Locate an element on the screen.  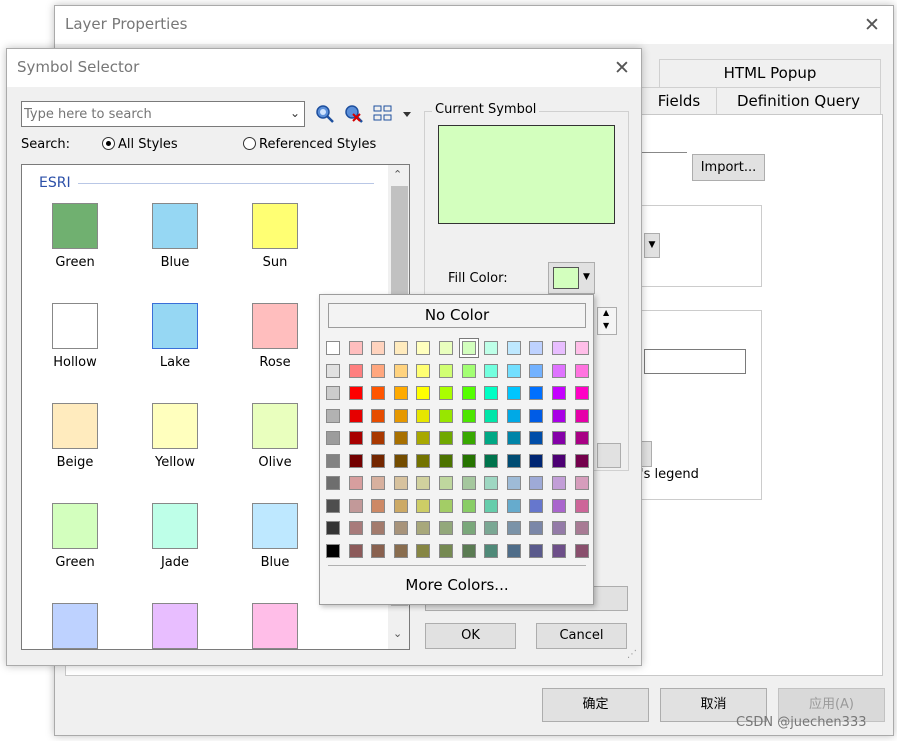
symbol-tile: Beige is located at coordinates (73, 443).